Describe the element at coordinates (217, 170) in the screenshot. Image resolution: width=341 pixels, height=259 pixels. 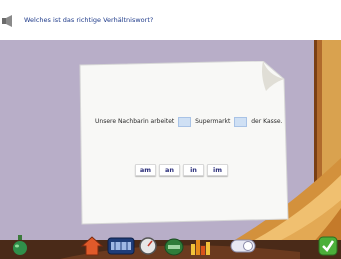
I see `choice-im: im` at that location.